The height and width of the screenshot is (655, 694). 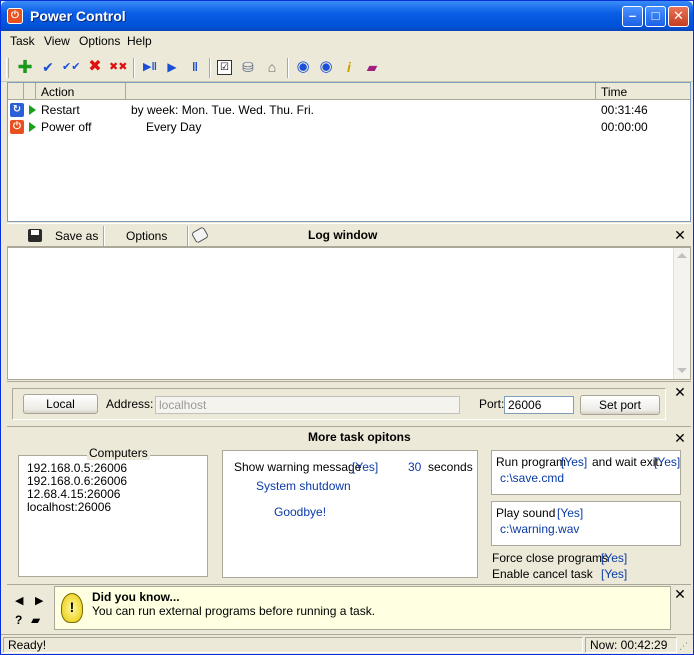 What do you see at coordinates (372, 67) in the screenshot?
I see `book-icon: ▰` at bounding box center [372, 67].